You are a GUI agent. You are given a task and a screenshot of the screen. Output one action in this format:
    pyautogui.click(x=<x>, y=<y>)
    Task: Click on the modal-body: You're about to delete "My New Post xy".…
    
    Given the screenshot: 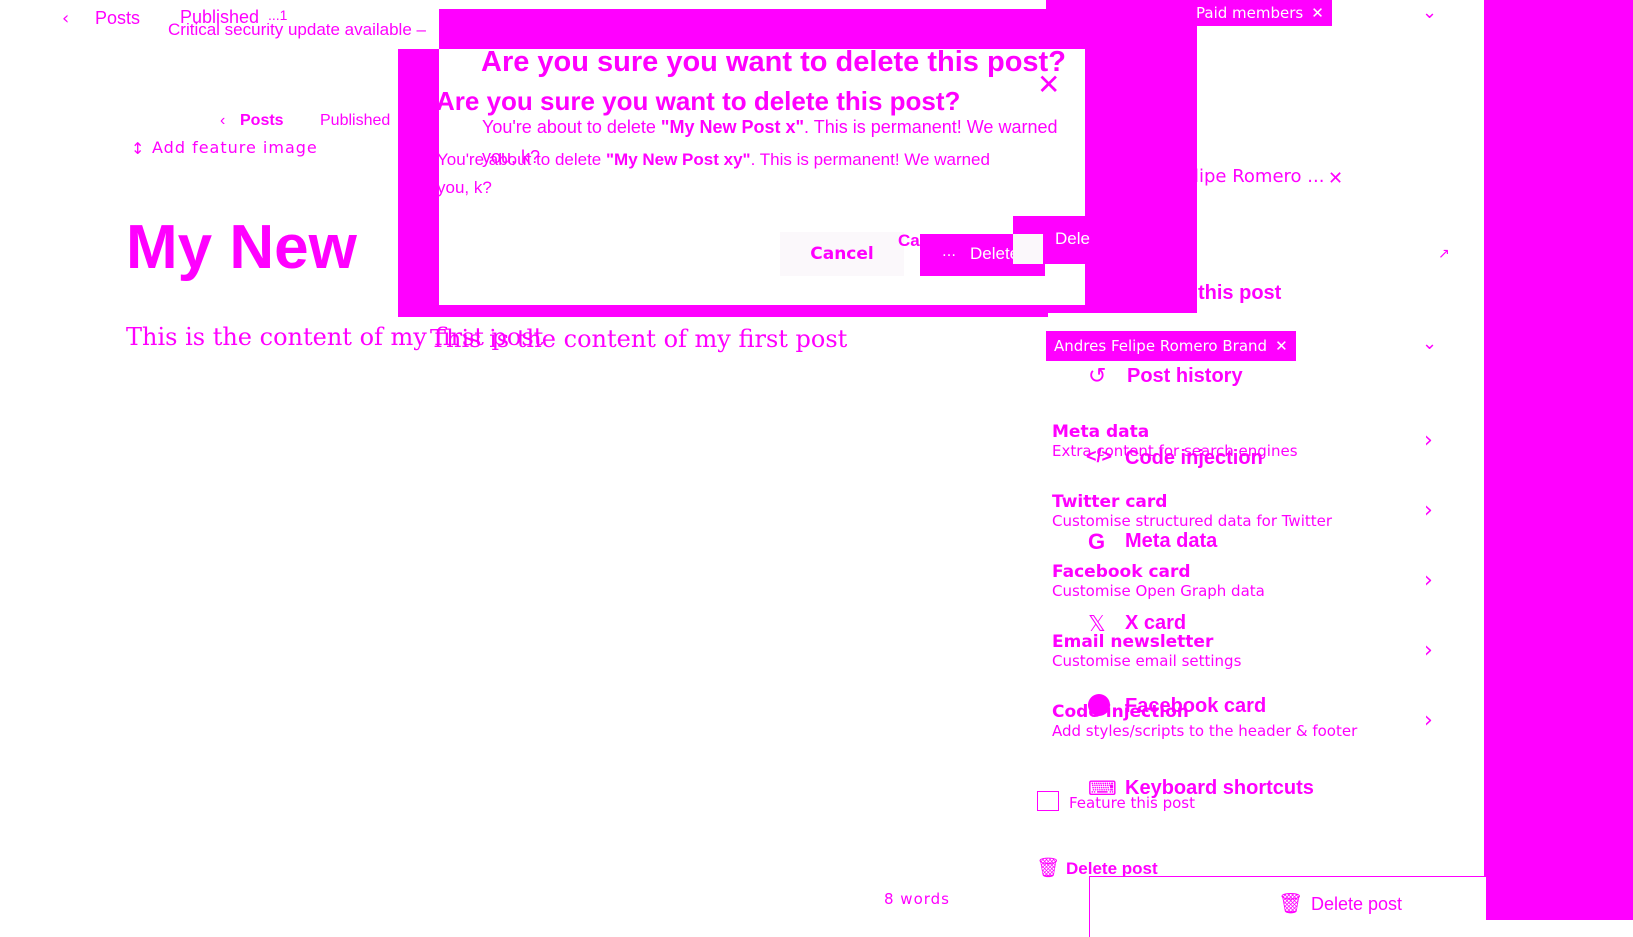 What is the action you would take?
    pyautogui.click(x=713, y=160)
    